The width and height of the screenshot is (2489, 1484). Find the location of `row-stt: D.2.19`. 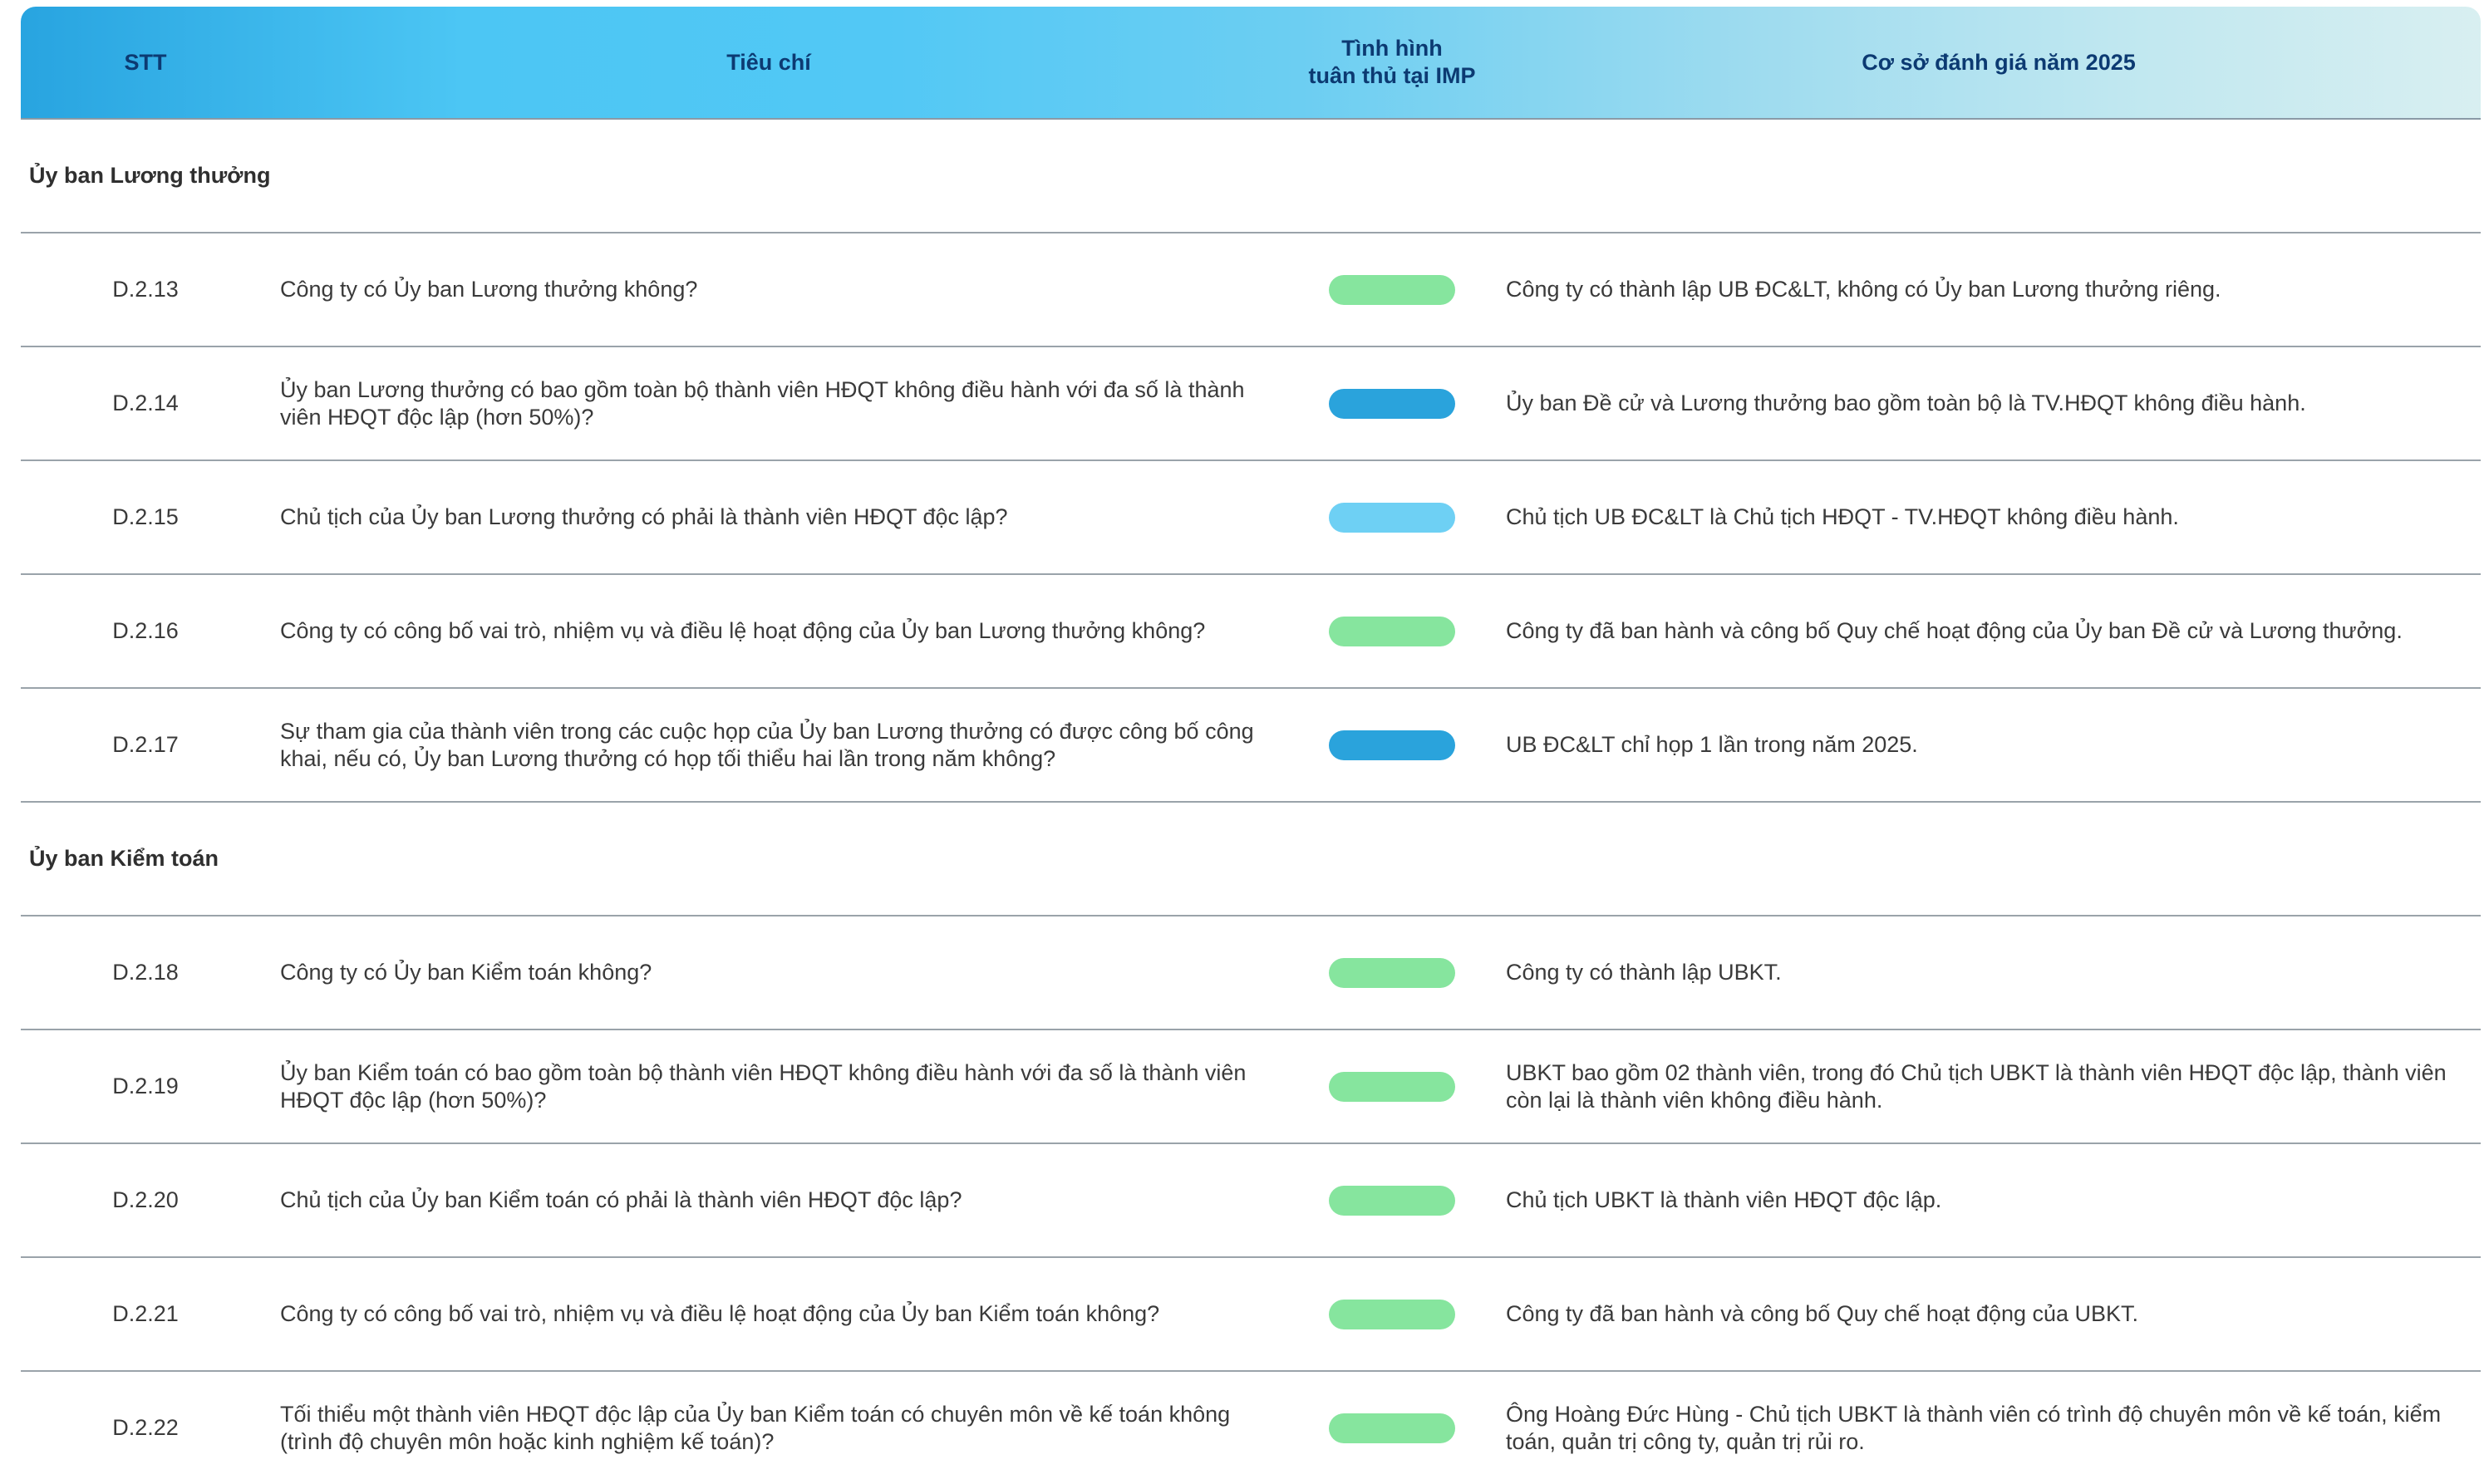

row-stt: D.2.19 is located at coordinates (145, 1086).